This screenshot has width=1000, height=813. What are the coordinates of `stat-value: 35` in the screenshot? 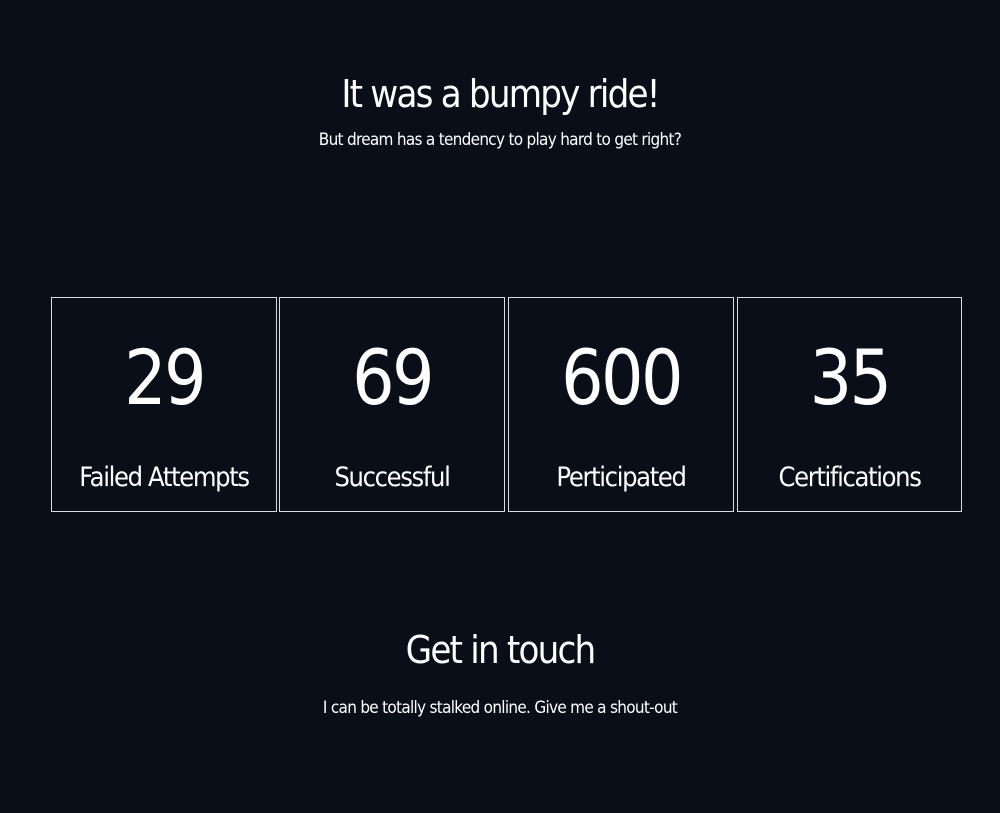 It's located at (850, 377).